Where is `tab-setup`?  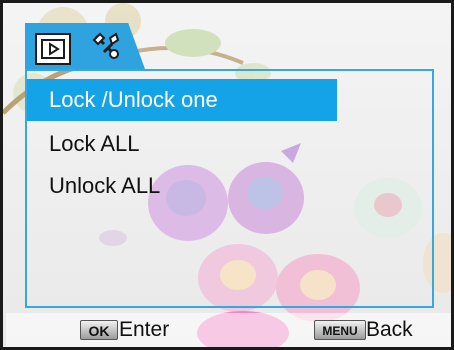
tab-setup is located at coordinates (106, 46).